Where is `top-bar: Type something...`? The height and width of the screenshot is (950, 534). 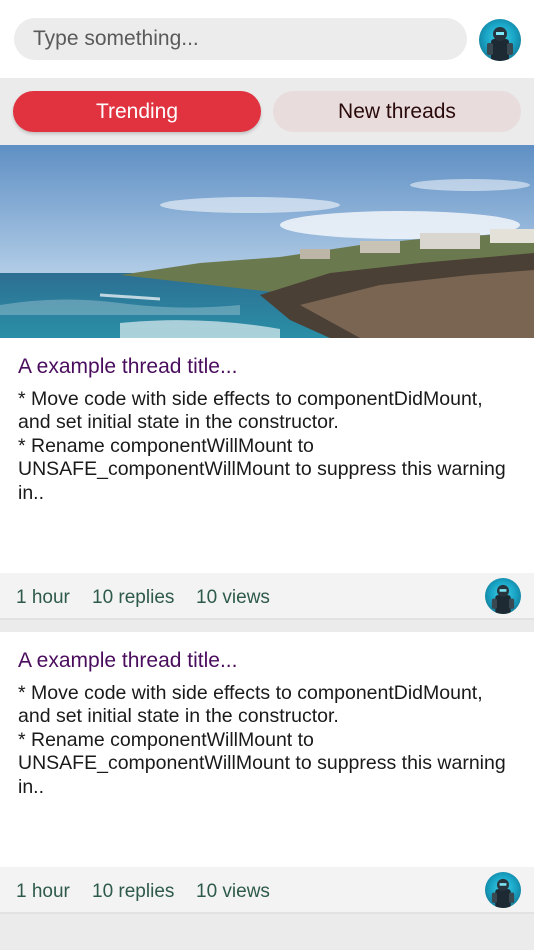
top-bar: Type something... is located at coordinates (267, 39).